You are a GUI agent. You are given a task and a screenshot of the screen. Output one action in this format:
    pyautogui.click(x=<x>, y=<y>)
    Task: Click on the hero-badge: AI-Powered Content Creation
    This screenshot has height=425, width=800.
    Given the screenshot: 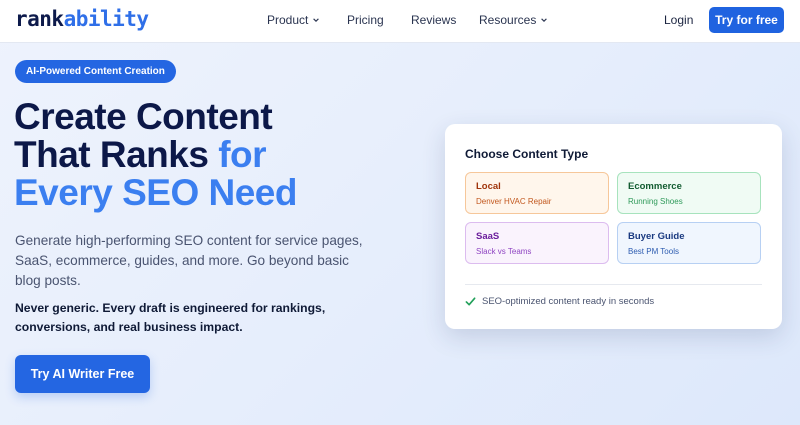 What is the action you would take?
    pyautogui.click(x=95, y=71)
    